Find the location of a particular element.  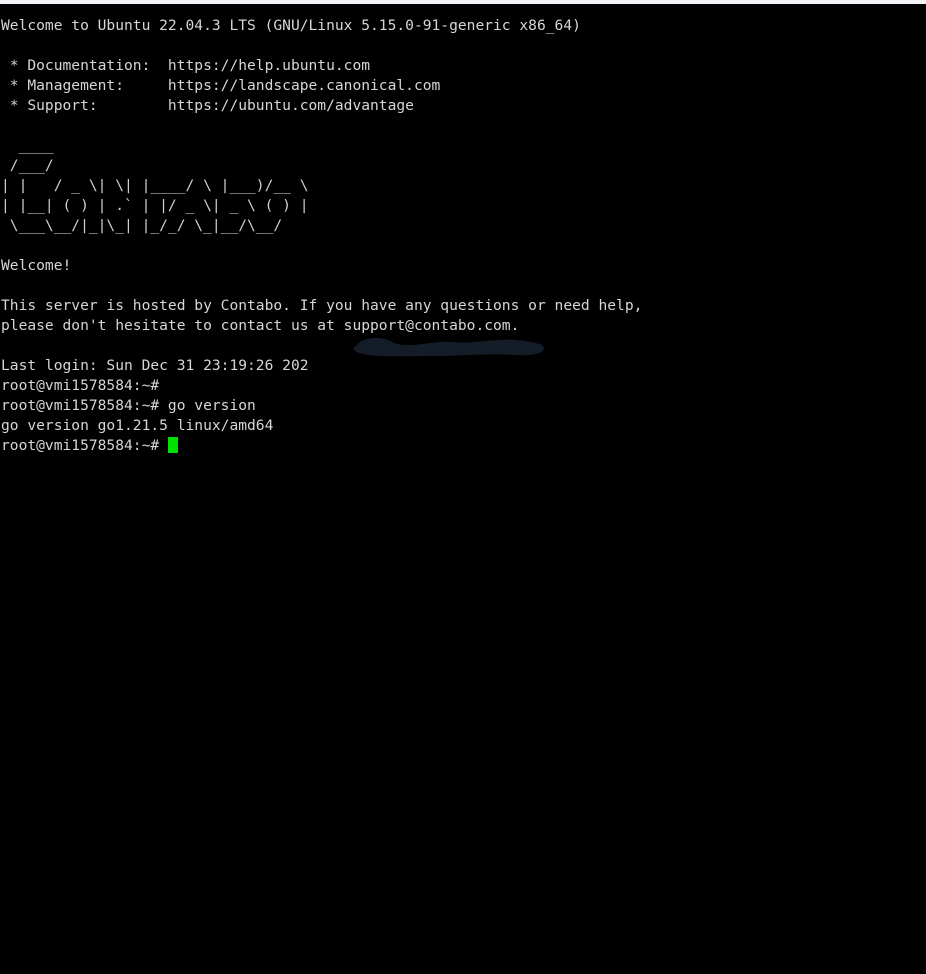

contabo-ascii-banner-row: | |__| ( ) | .` | |/ _ \| _ \ ( ) | is located at coordinates (155, 205).